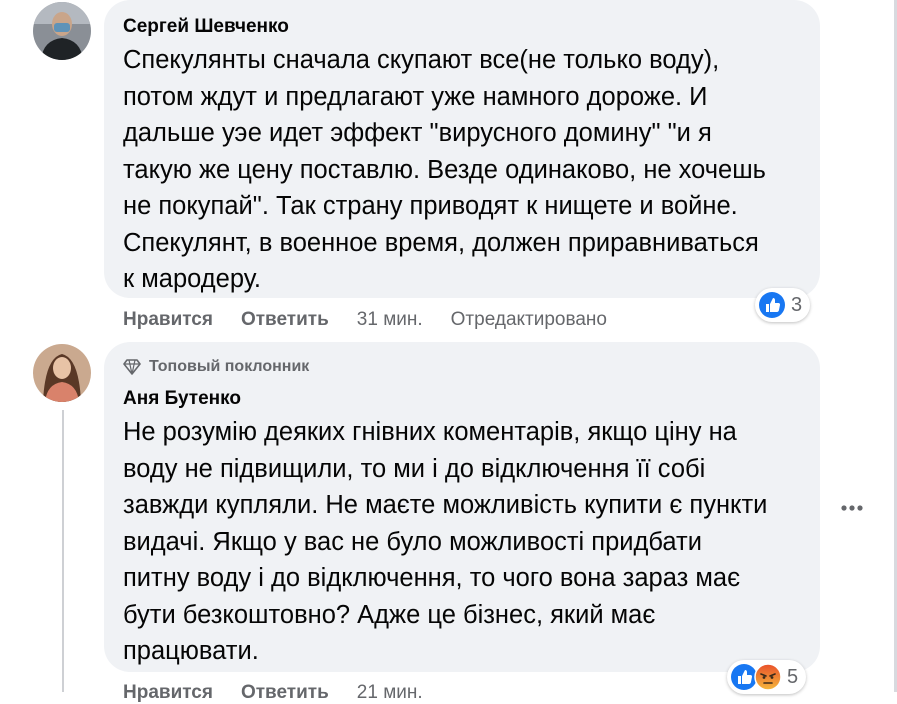  Describe the element at coordinates (797, 304) in the screenshot. I see `reaction-count: 3` at that location.